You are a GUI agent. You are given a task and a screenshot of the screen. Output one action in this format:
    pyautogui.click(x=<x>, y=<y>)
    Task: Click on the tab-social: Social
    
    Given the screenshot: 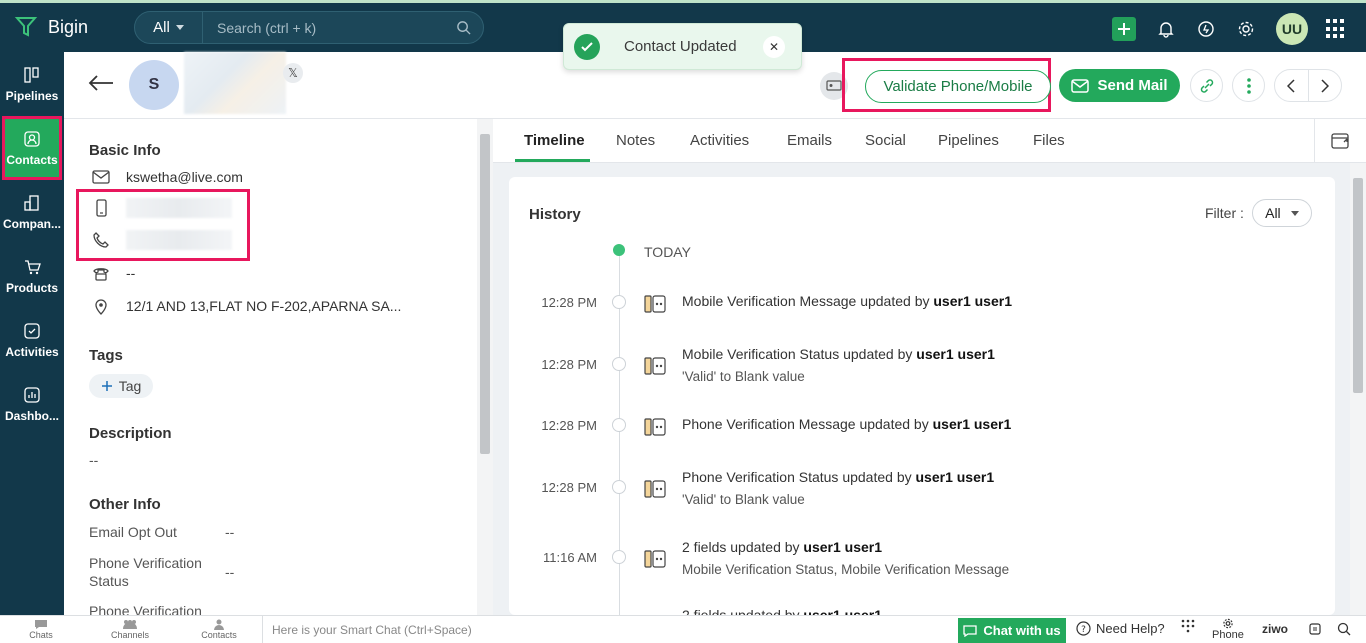 What is the action you would take?
    pyautogui.click(x=885, y=140)
    